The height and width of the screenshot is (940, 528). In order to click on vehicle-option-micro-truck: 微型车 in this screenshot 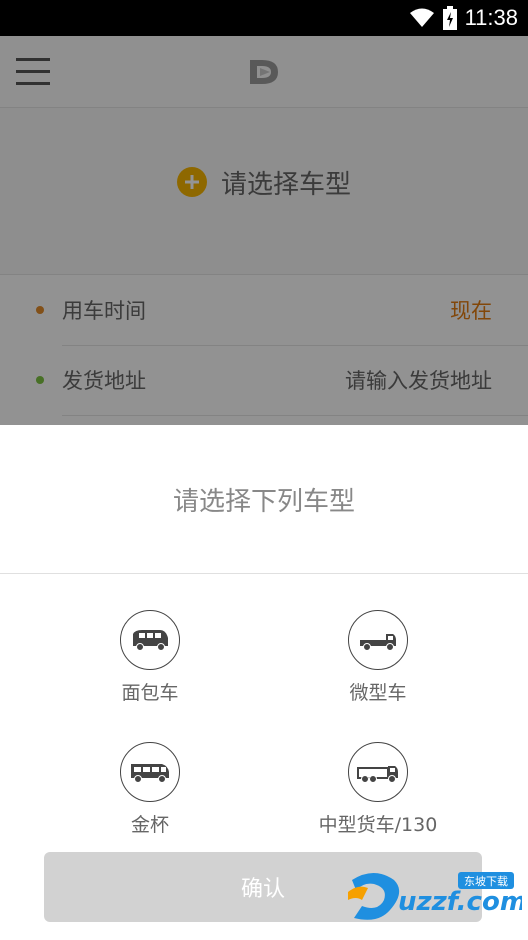, I will do `click(378, 665)`.